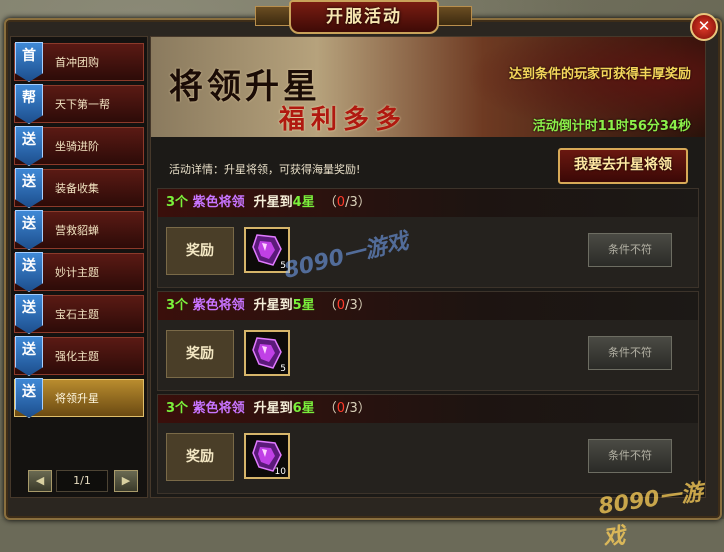 The width and height of the screenshot is (724, 552). Describe the element at coordinates (29, 62) in the screenshot. I see `badge-icon: 首` at that location.